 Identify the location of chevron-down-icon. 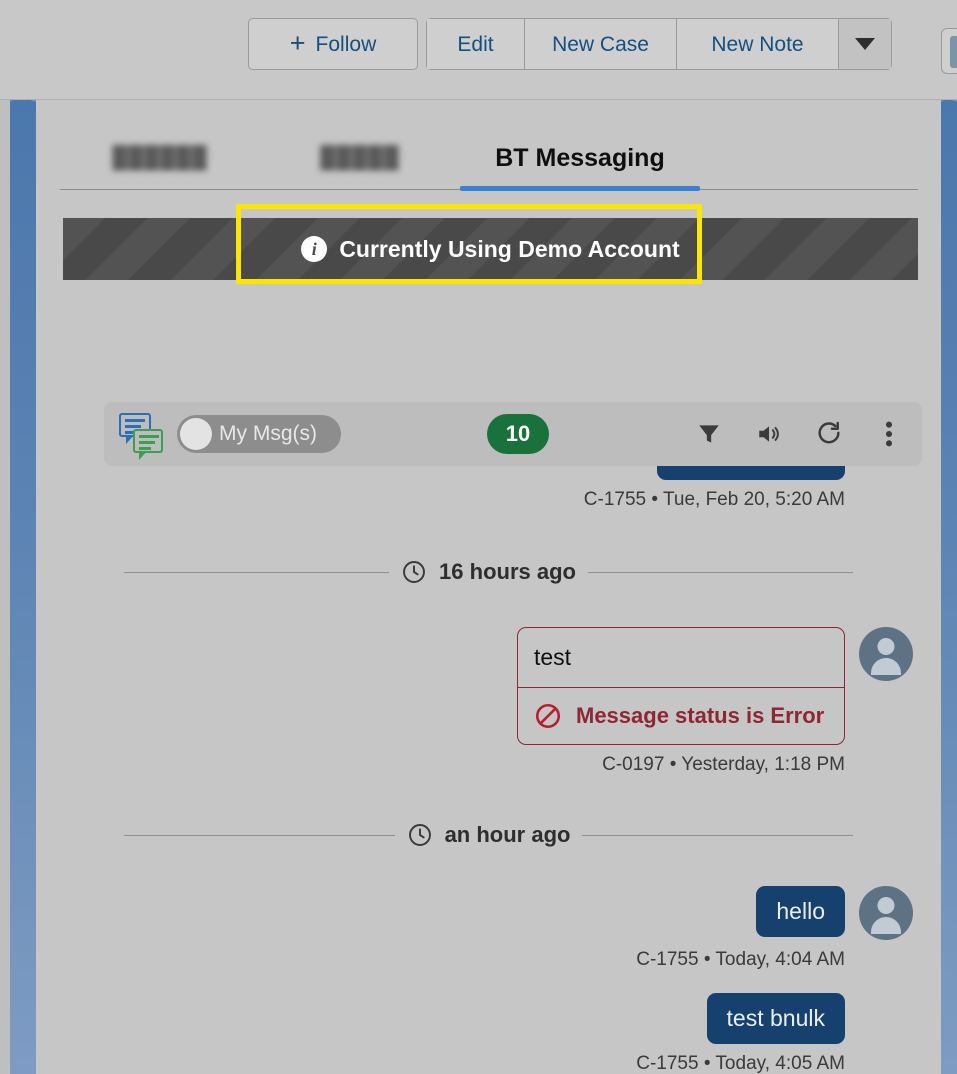
(865, 44).